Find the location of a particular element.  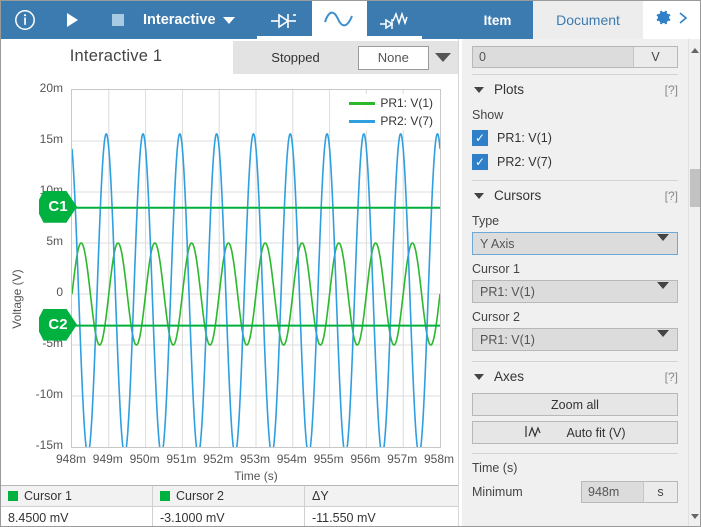

minimum-unit: s is located at coordinates (660, 492).